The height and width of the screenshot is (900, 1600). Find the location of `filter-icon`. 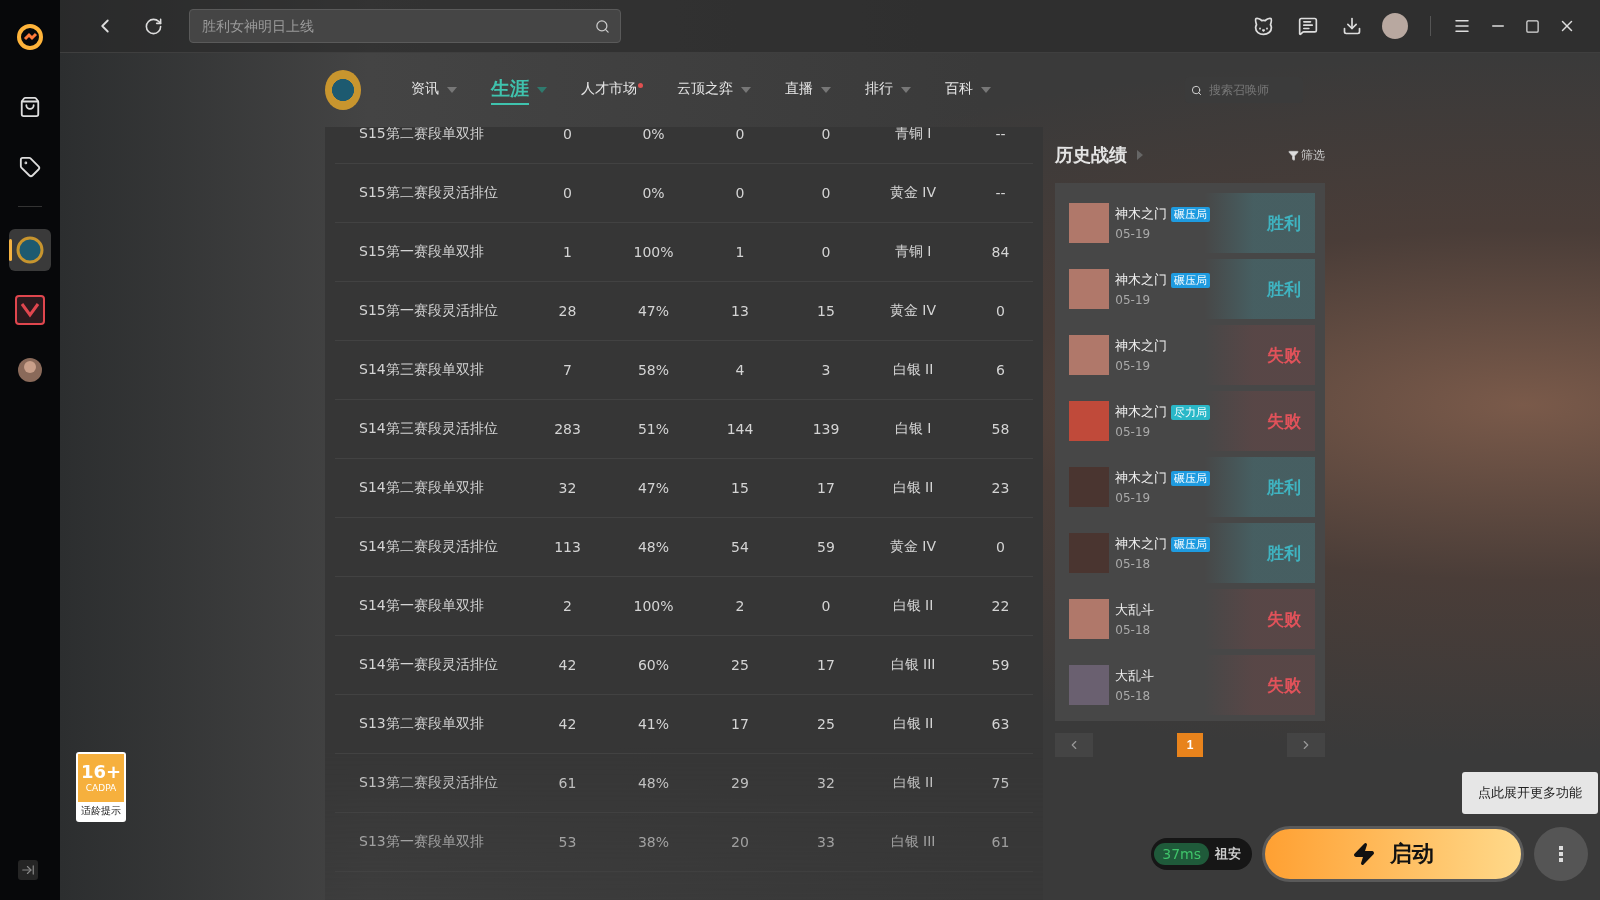

filter-icon is located at coordinates (1293, 155).